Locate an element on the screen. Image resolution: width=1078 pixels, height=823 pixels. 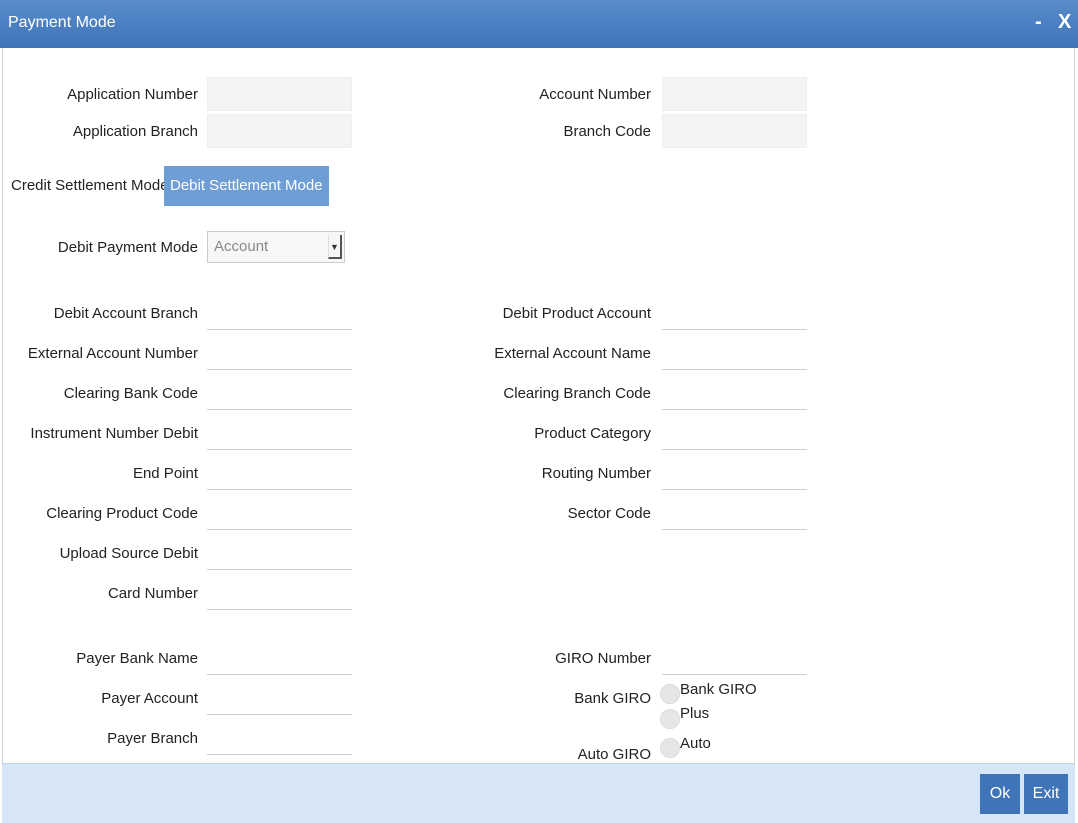
application-number-field is located at coordinates (279, 94).